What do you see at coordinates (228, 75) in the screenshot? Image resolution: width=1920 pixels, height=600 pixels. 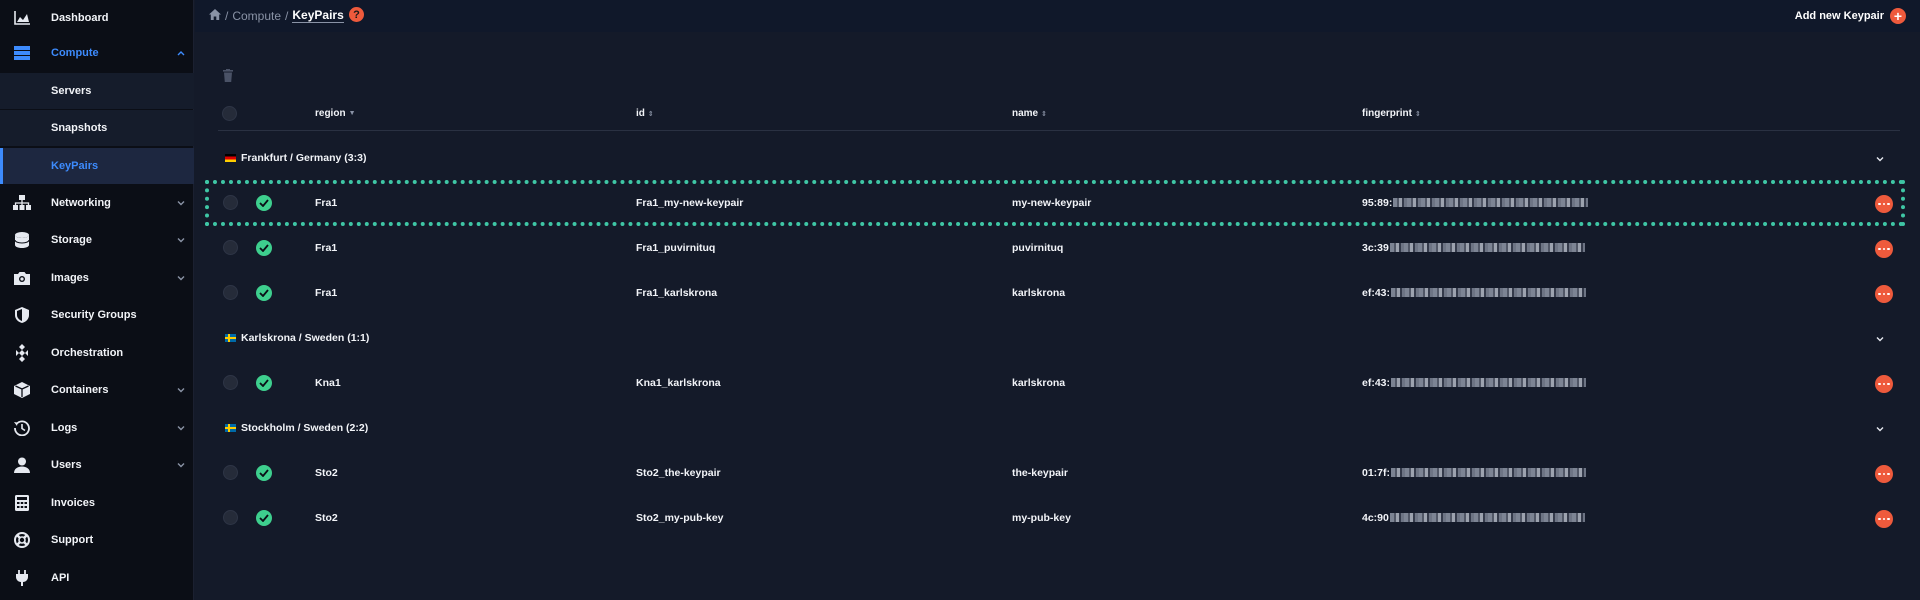 I see `trash-icon` at bounding box center [228, 75].